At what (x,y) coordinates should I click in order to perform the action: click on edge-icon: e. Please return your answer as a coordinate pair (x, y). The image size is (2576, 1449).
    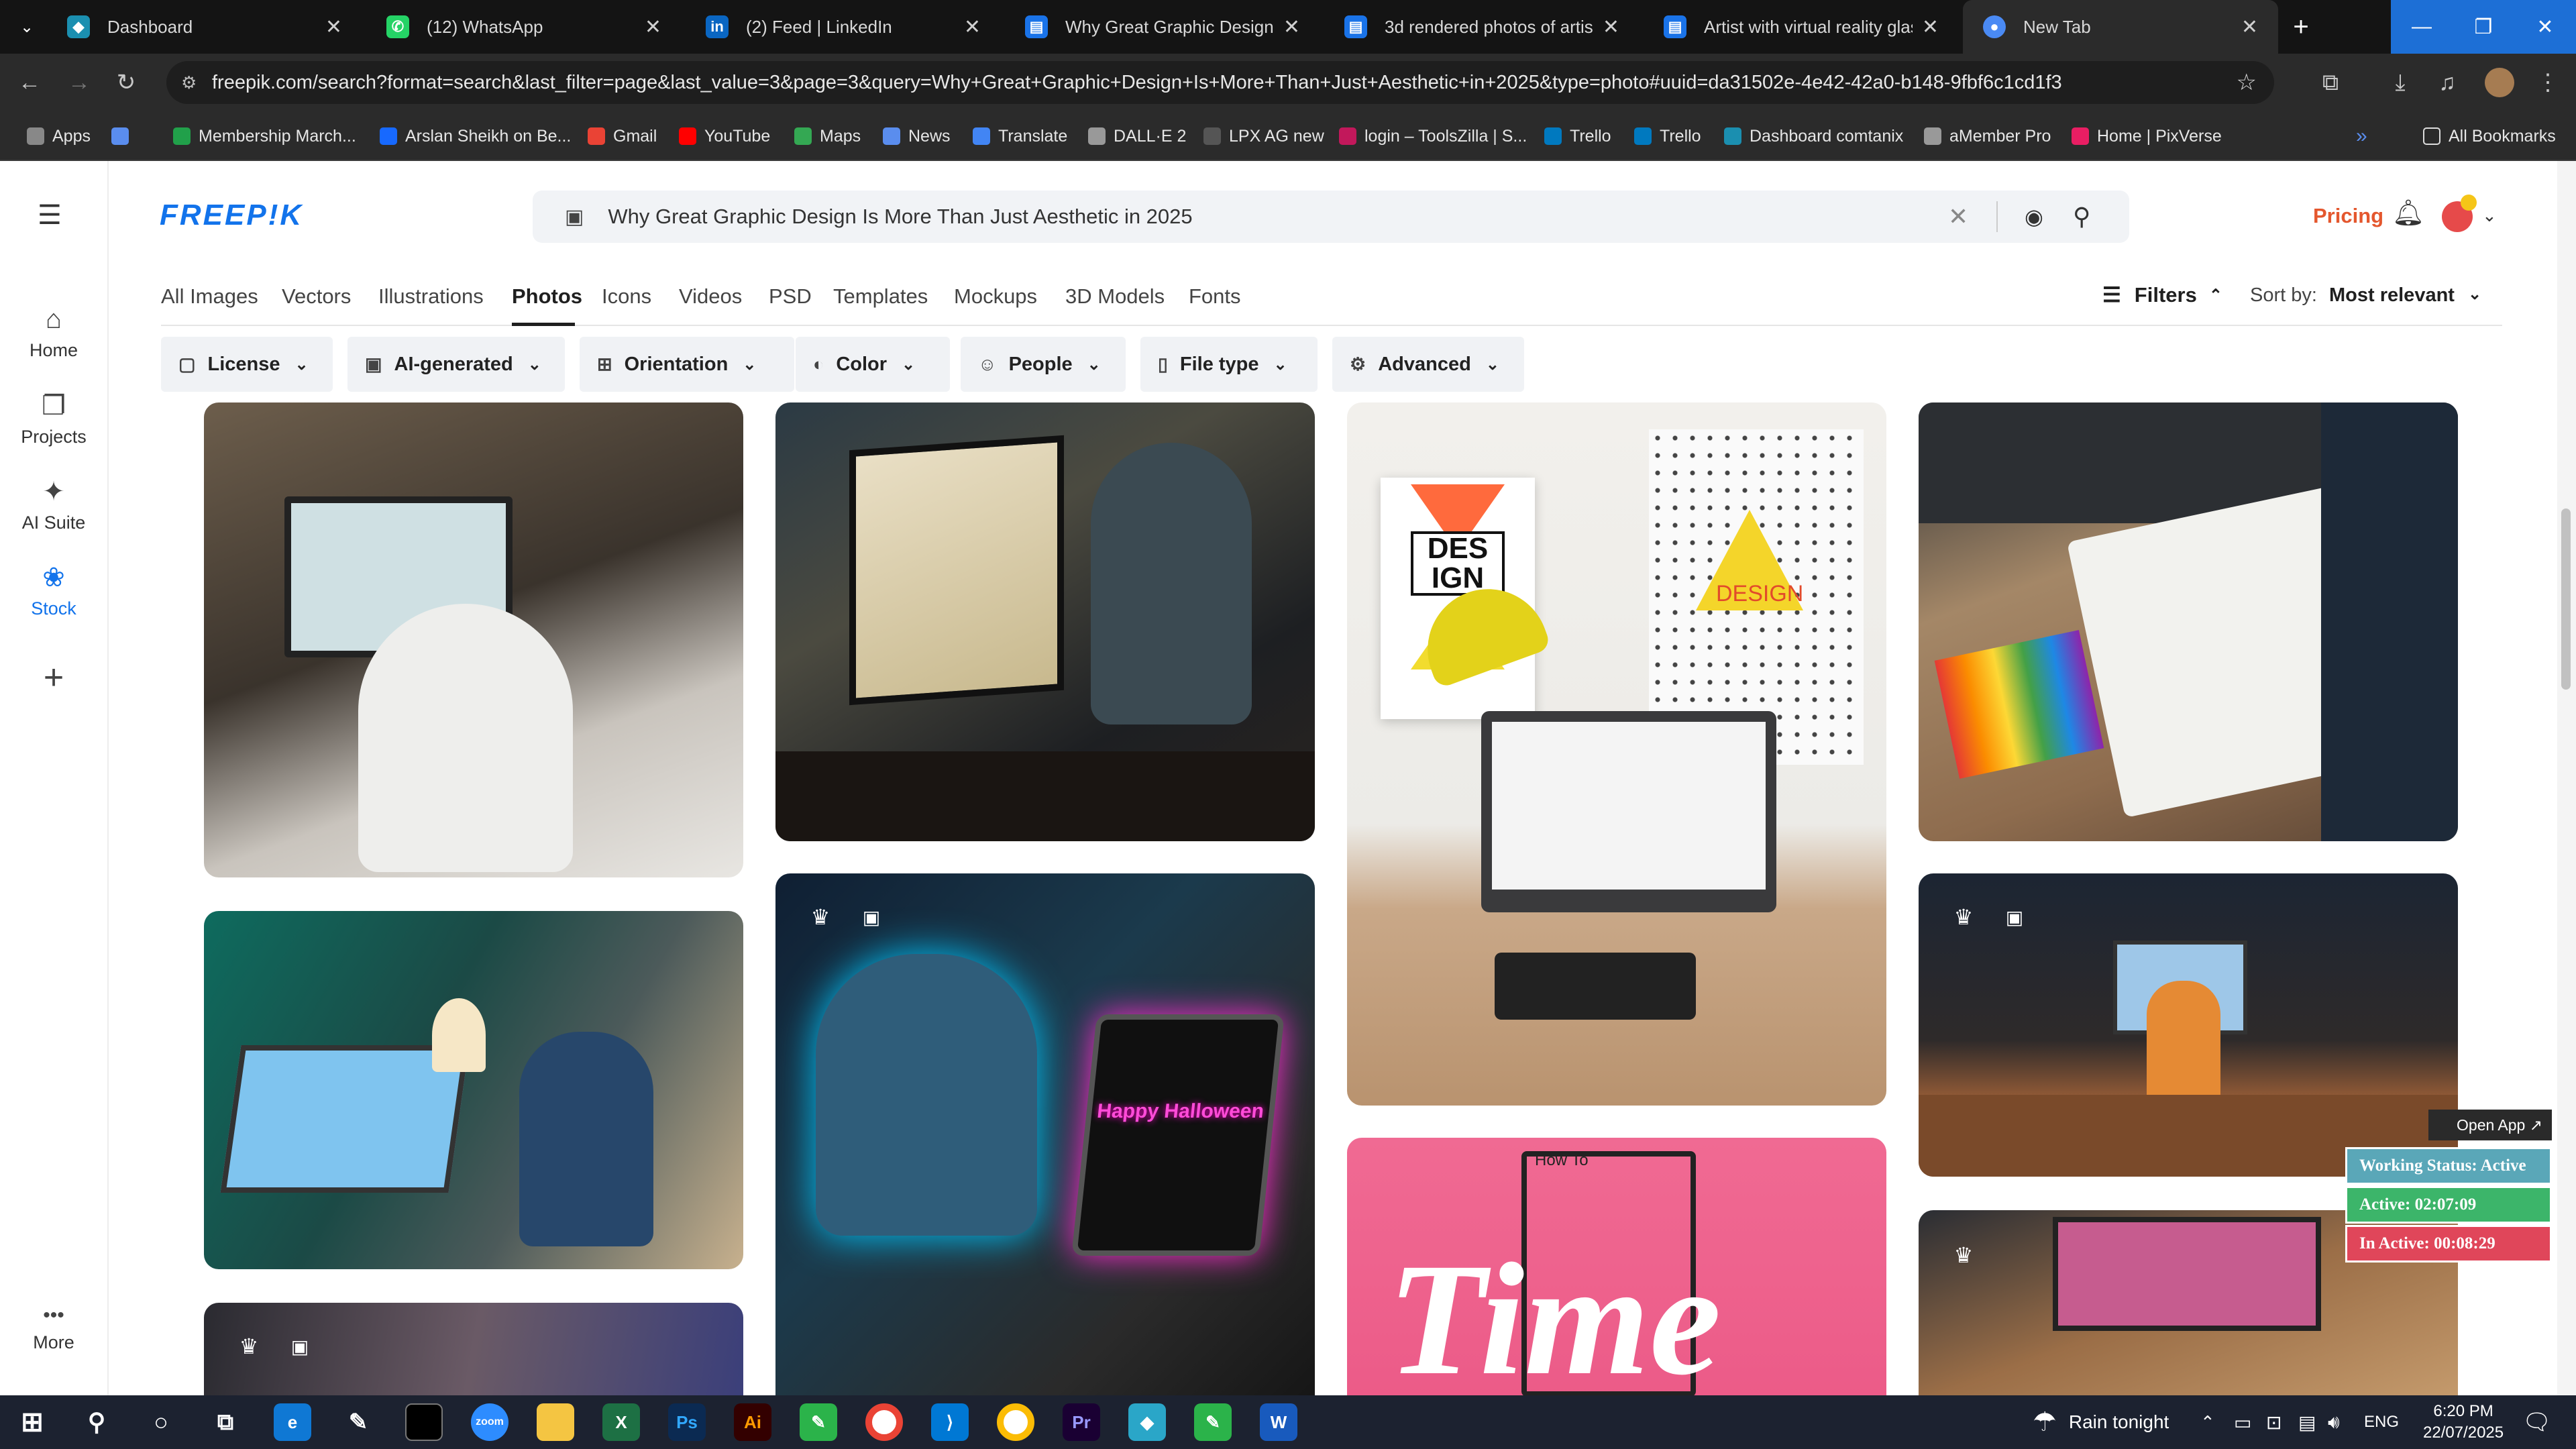
    Looking at the image, I should click on (292, 1422).